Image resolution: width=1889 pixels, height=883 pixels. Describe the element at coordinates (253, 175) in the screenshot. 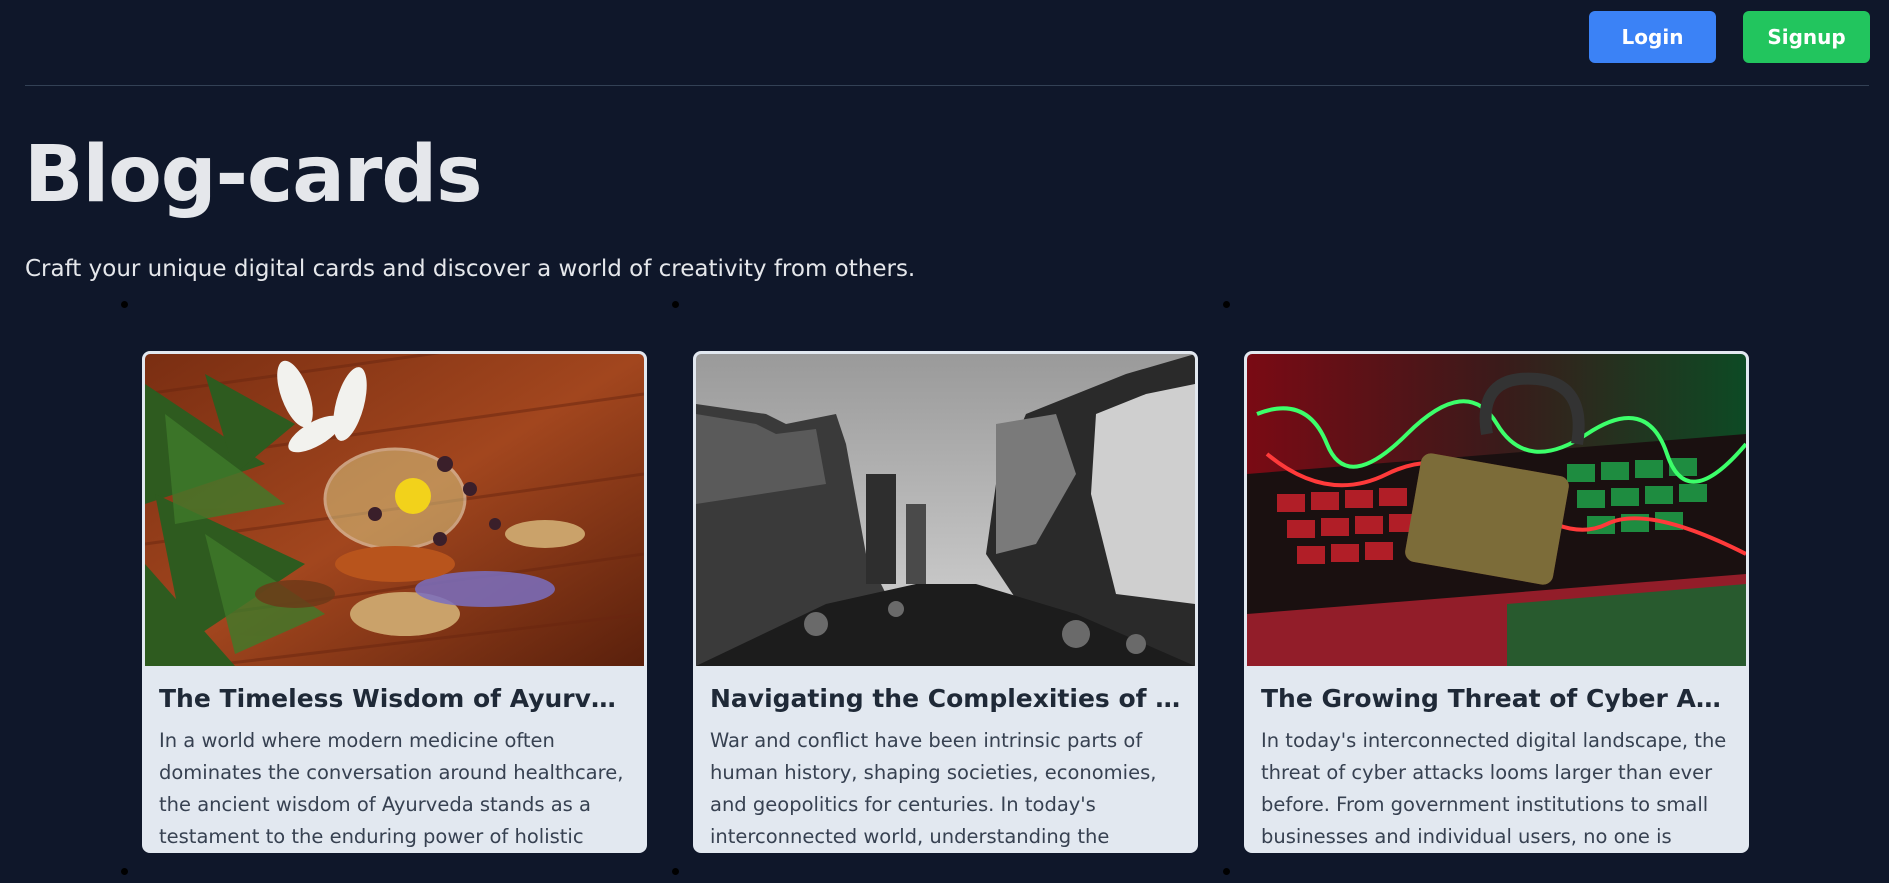

I see `page-title: Blog-cards` at that location.